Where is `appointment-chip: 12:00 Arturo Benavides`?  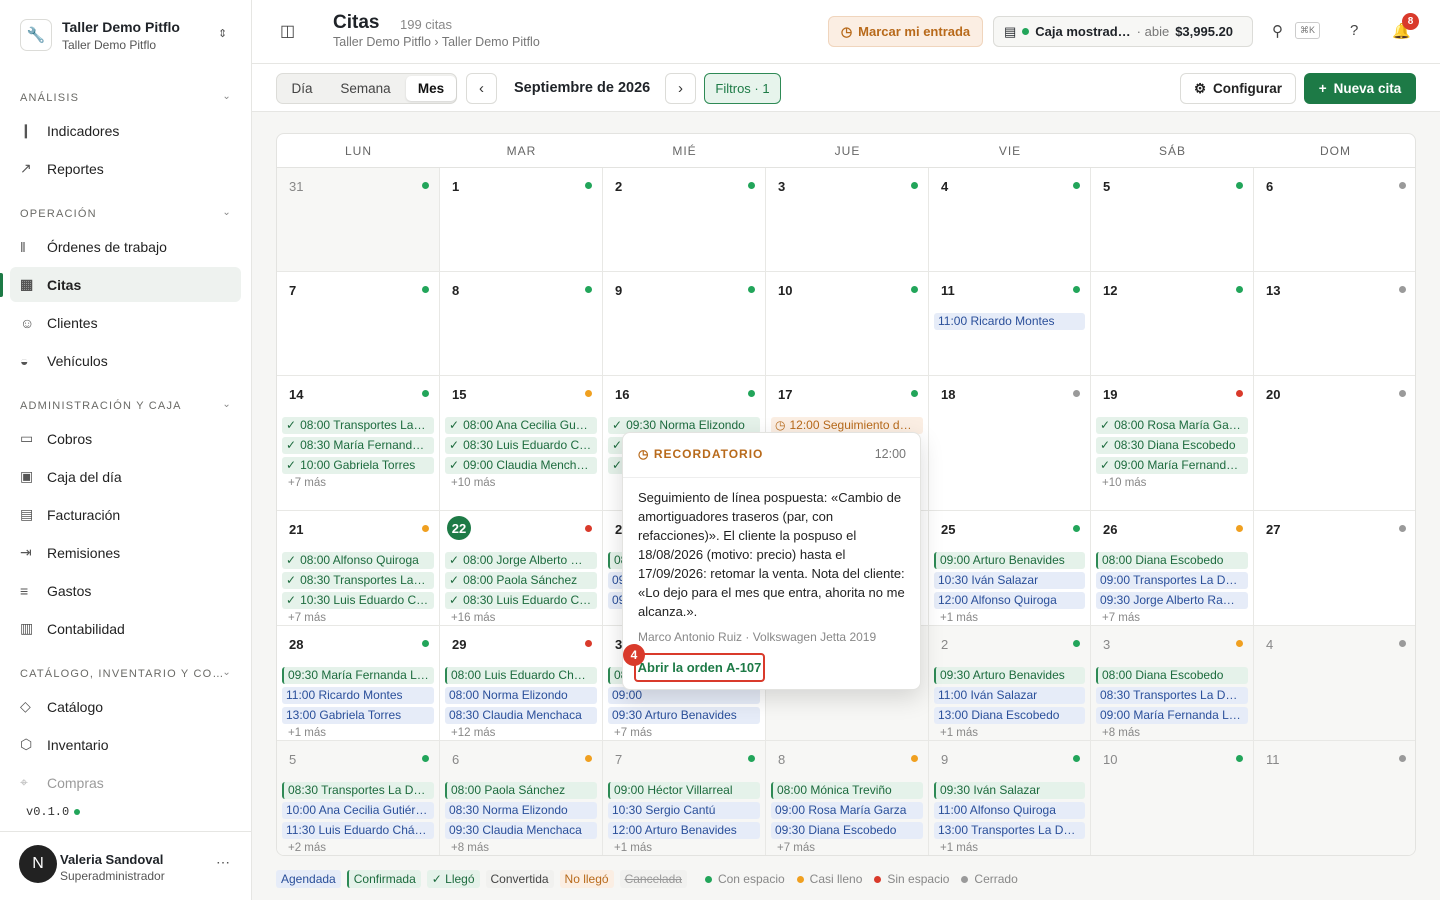 appointment-chip: 12:00 Arturo Benavides is located at coordinates (684, 830).